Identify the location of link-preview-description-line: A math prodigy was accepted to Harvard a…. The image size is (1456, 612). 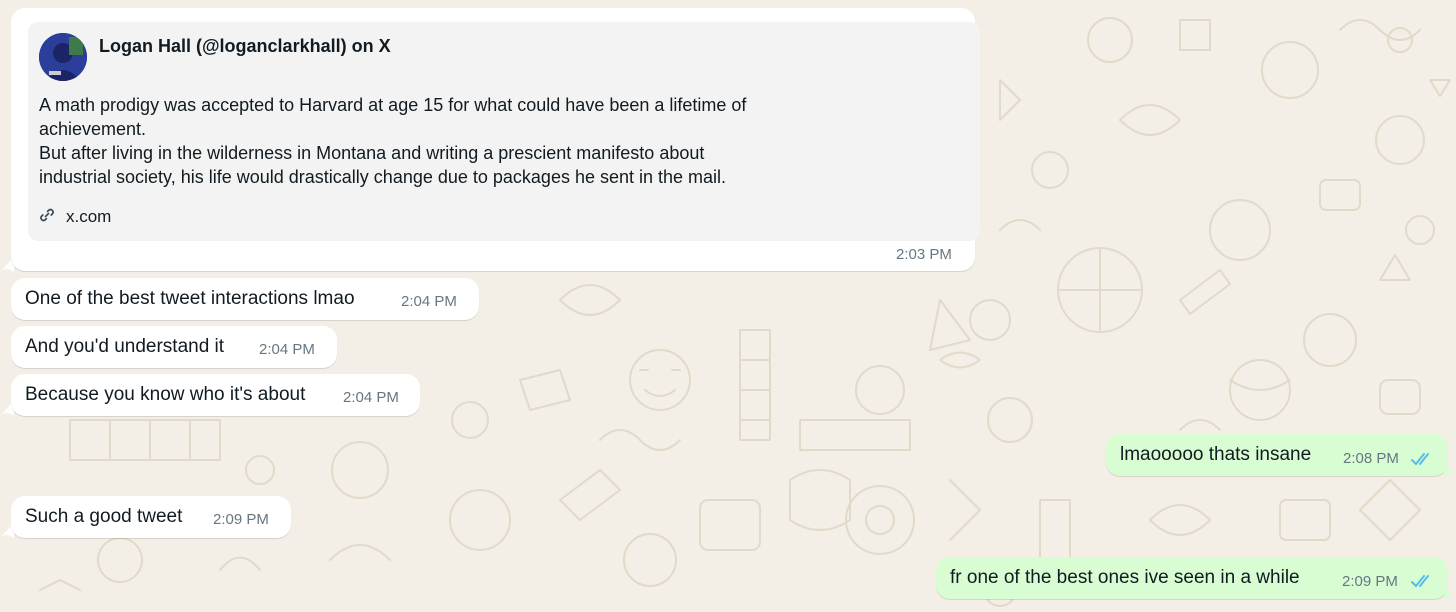
(393, 105).